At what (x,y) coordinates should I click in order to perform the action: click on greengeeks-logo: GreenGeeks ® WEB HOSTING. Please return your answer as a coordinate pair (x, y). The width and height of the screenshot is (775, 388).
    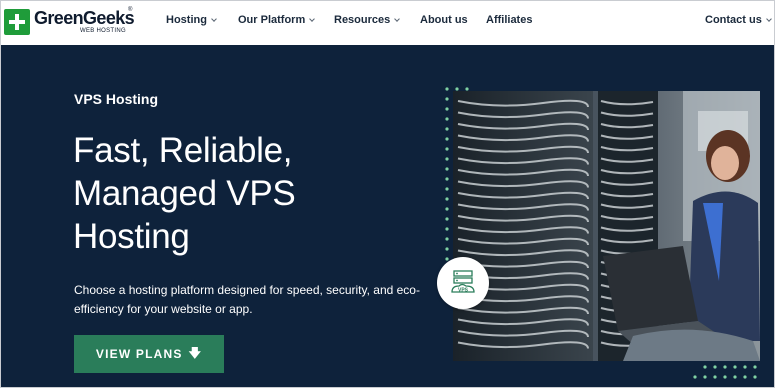
    Looking at the image, I should click on (69, 22).